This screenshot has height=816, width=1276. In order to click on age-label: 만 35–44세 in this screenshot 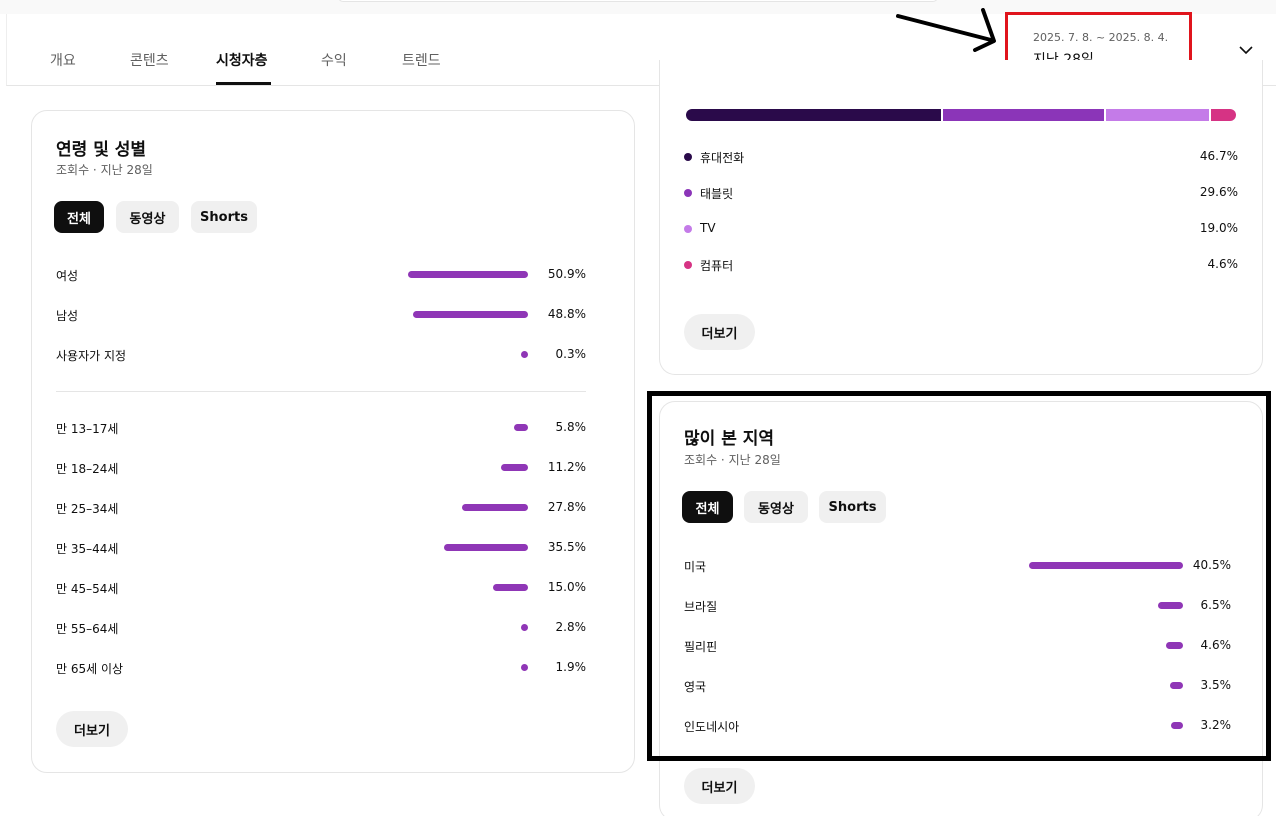, I will do `click(87, 549)`.